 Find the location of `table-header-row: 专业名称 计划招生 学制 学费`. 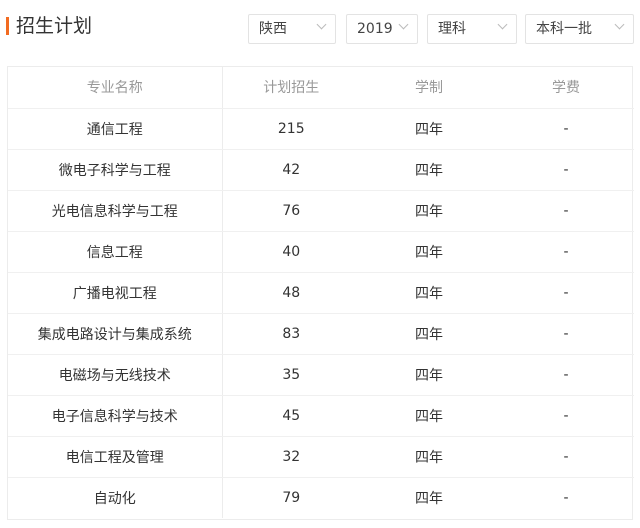

table-header-row: 专业名称 计划招生 学制 学费 is located at coordinates (321, 88).